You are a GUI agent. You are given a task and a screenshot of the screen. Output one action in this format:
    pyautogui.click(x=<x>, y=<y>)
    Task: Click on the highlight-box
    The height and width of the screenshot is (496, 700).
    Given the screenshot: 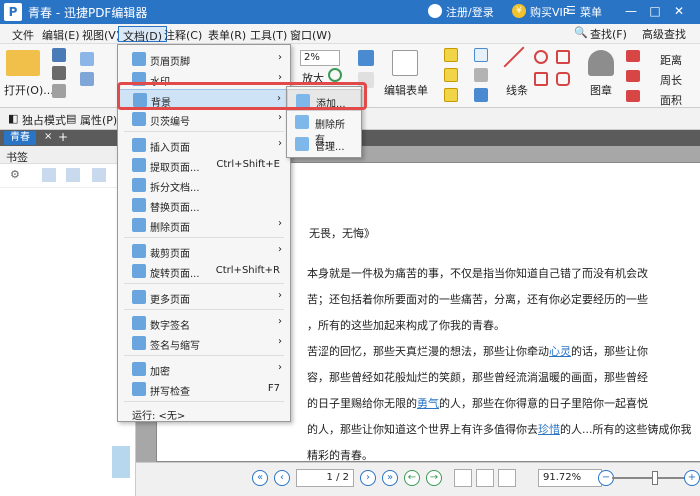 What is the action you would take?
    pyautogui.click(x=242, y=96)
    